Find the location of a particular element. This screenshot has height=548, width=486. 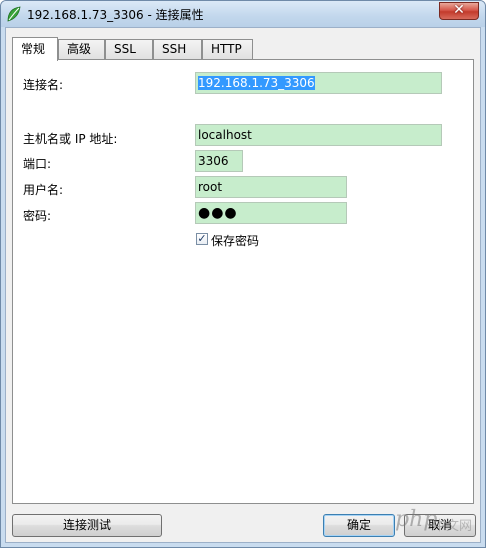

port-label: 端口: is located at coordinates (37, 164).